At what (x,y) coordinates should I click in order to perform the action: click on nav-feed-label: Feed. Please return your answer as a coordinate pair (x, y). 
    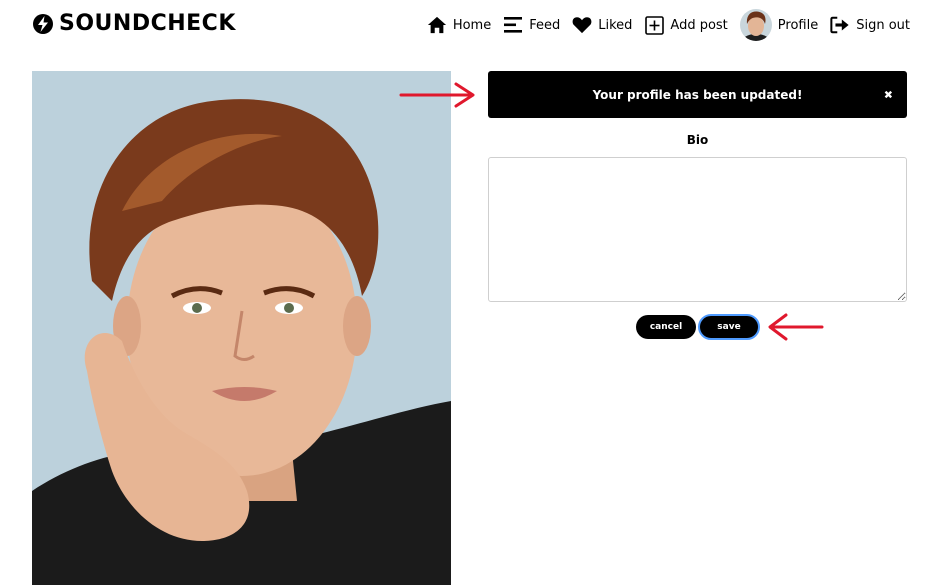
    Looking at the image, I should click on (545, 25).